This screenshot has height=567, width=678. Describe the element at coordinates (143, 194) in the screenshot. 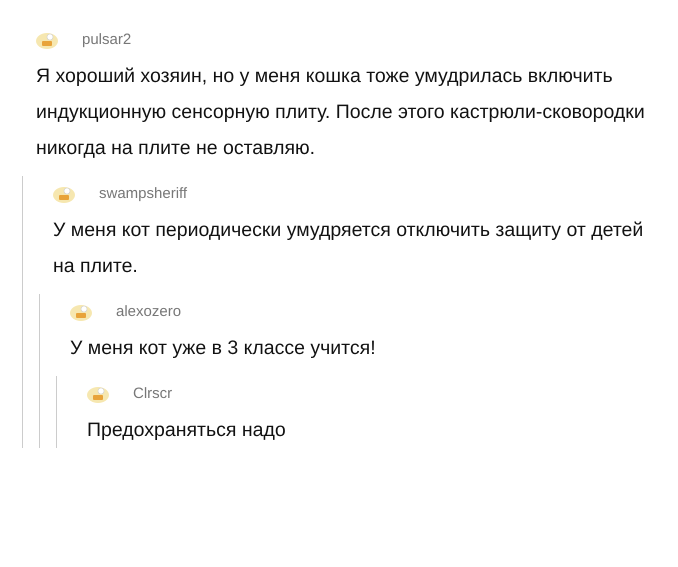

I see `username: swampsheriff` at that location.